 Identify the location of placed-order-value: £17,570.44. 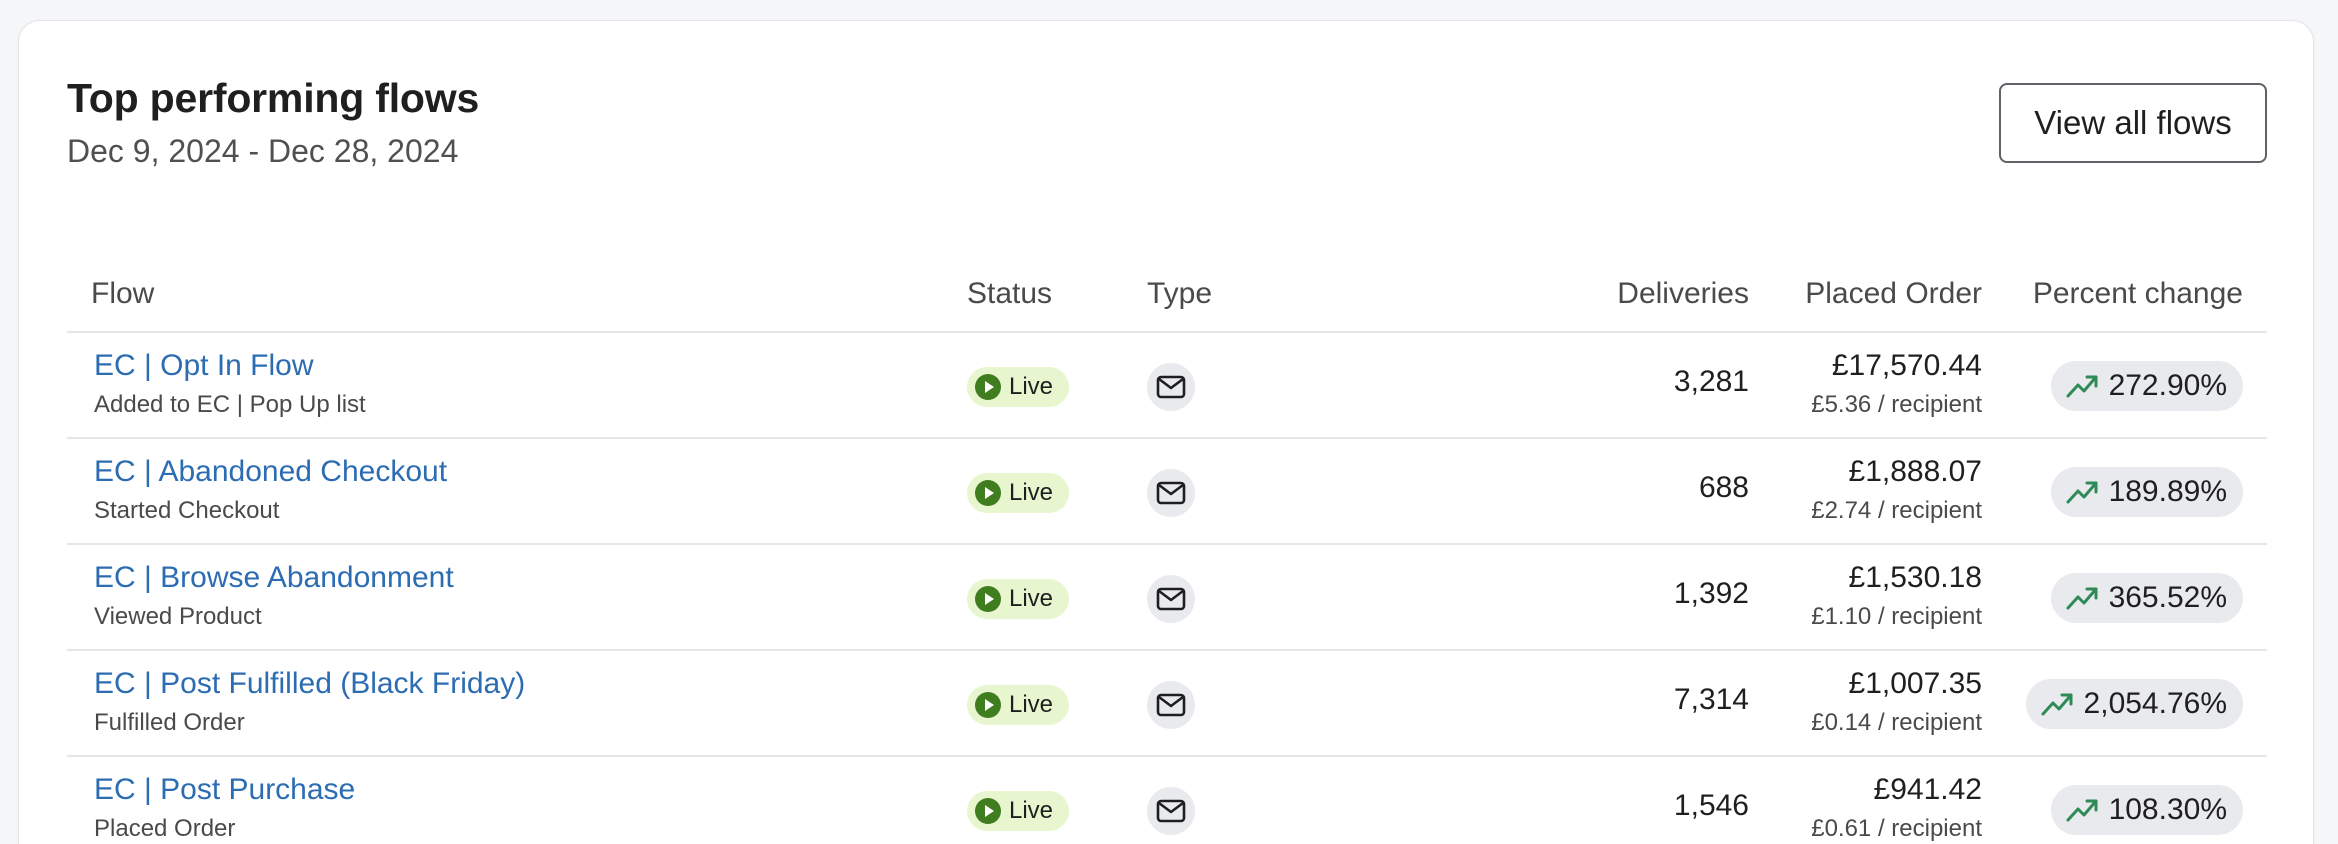
(1906, 365).